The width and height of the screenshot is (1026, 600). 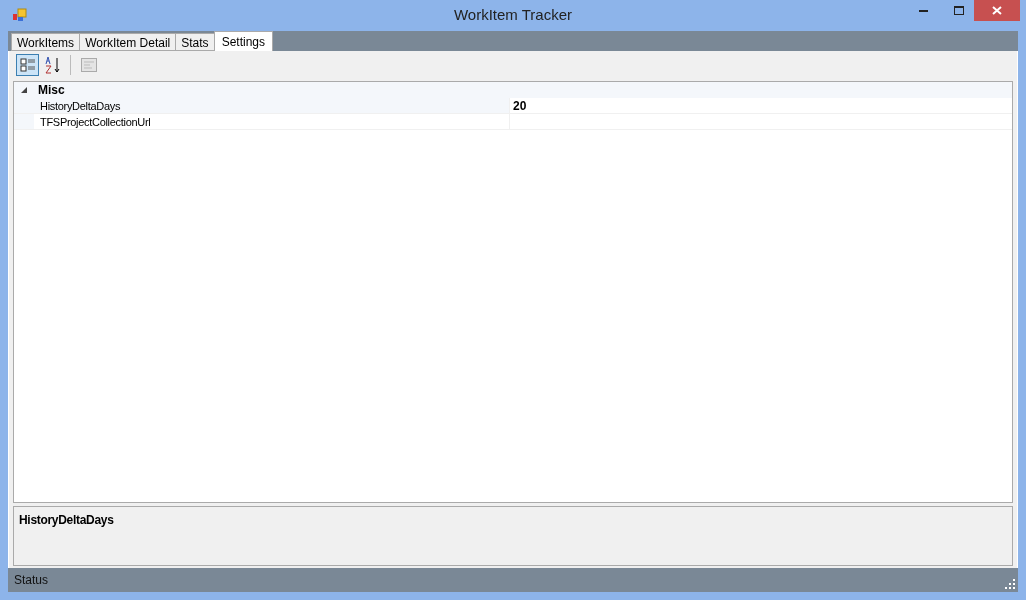 I want to click on tab: WorkItem Detail, so click(x=128, y=42).